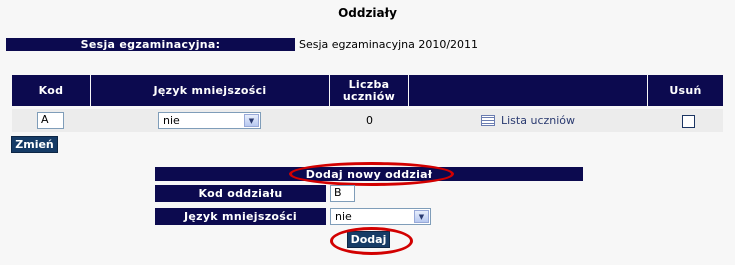 Image resolution: width=735 pixels, height=265 pixels. I want to click on liczba-value: 0, so click(369, 120).